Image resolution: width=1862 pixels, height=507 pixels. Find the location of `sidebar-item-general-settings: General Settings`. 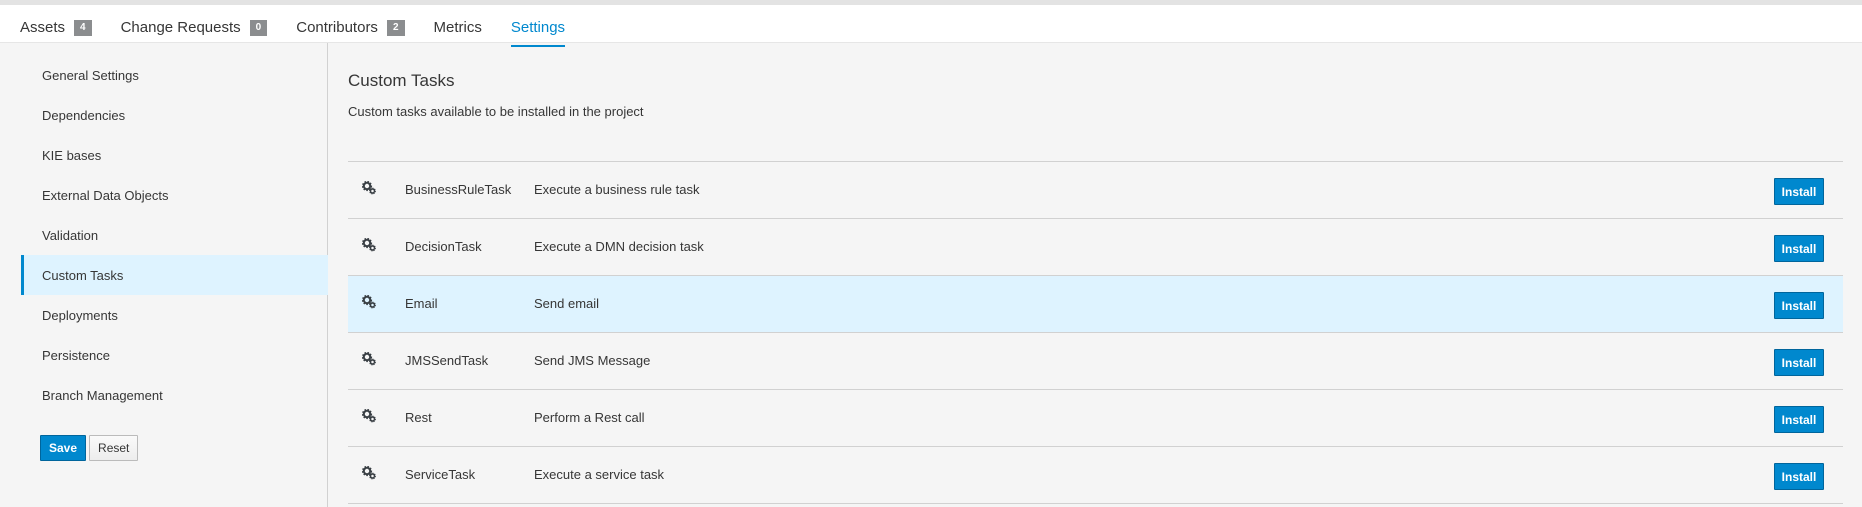

sidebar-item-general-settings: General Settings is located at coordinates (174, 75).